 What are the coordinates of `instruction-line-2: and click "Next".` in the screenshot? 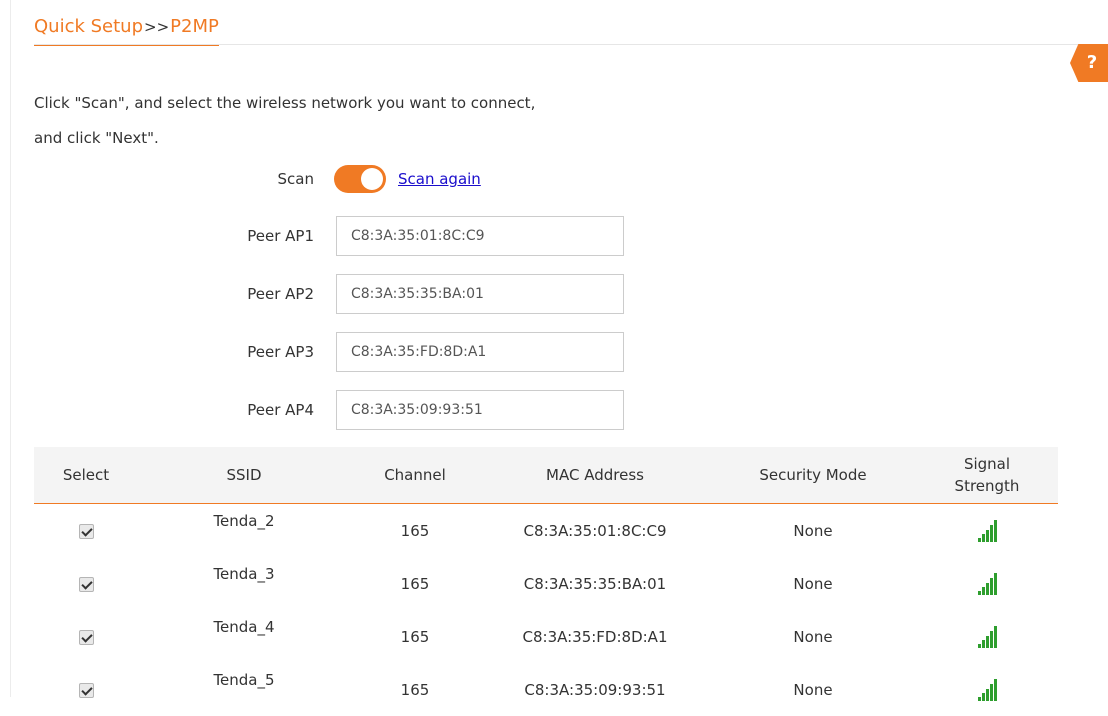 It's located at (96, 138).